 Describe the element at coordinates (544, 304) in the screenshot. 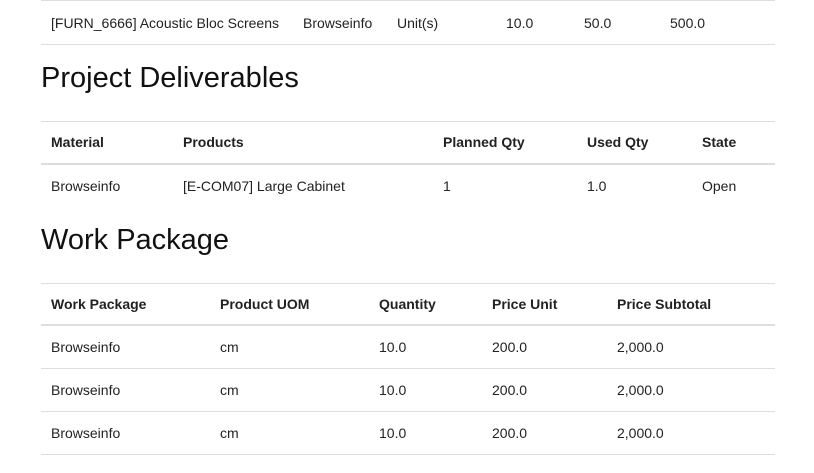

I see `column-header: Price Unit` at that location.